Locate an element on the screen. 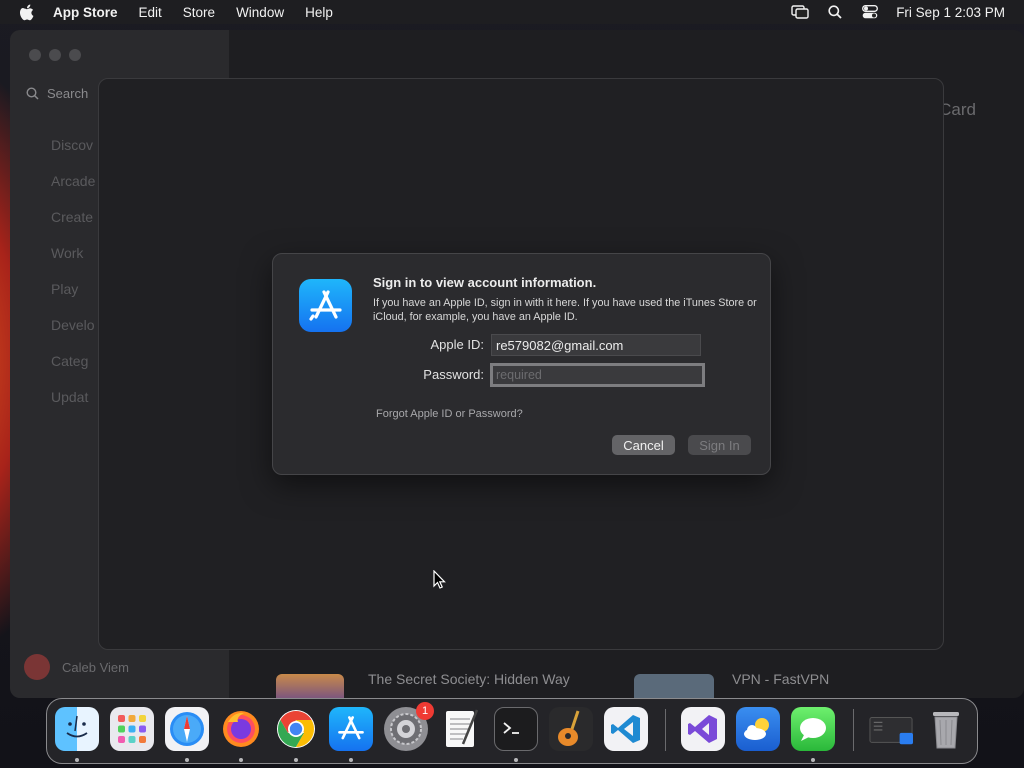 The height and width of the screenshot is (768, 1024). launchpad-icon is located at coordinates (132, 729).